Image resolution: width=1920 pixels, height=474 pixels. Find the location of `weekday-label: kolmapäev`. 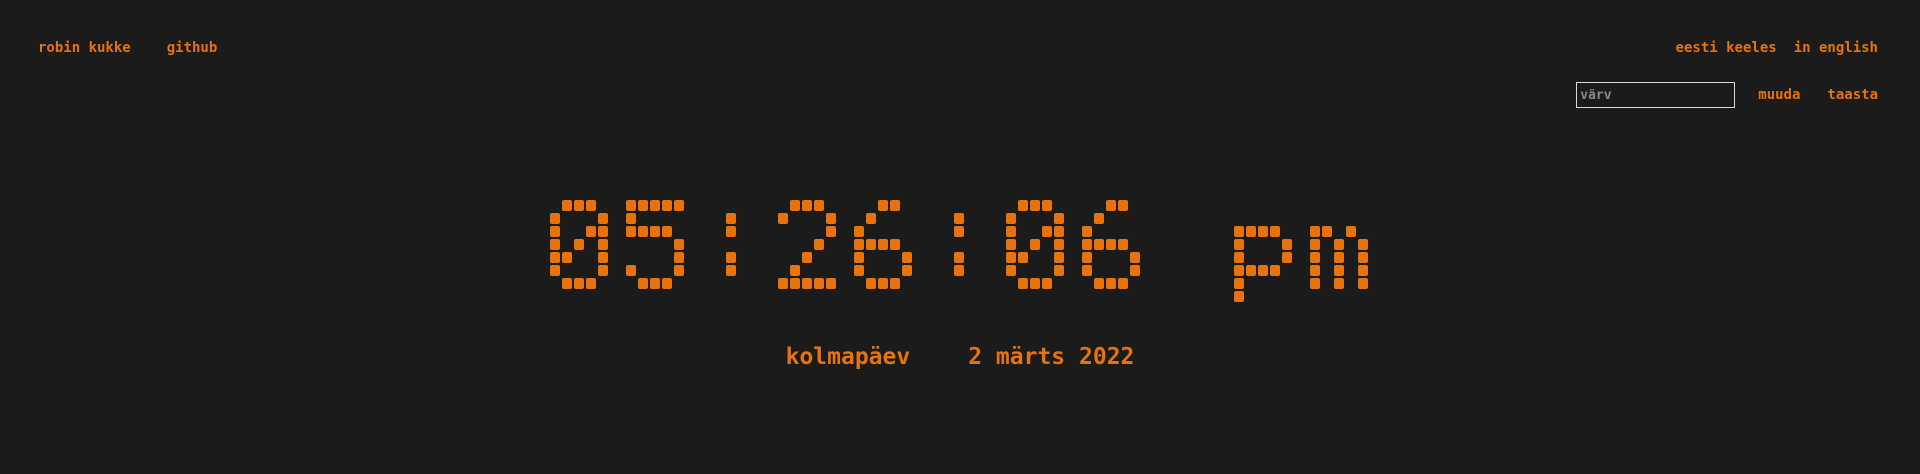

weekday-label: kolmapäev is located at coordinates (848, 357).